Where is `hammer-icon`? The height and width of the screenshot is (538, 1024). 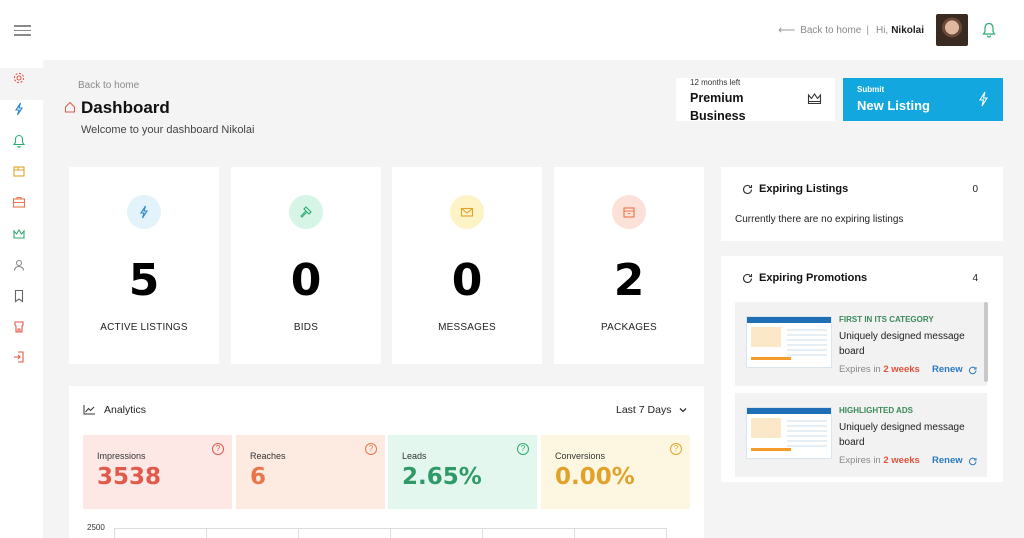 hammer-icon is located at coordinates (306, 212).